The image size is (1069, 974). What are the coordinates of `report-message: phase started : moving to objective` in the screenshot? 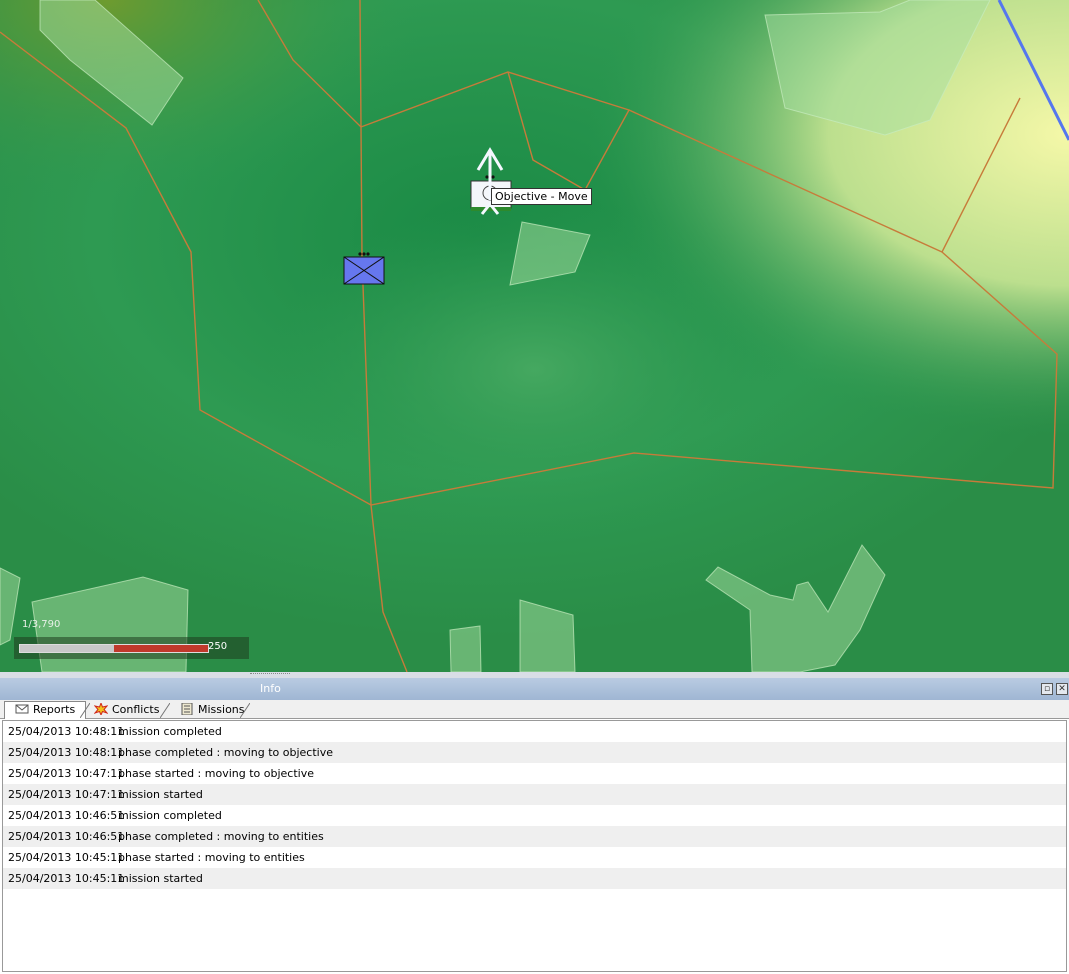 It's located at (216, 773).